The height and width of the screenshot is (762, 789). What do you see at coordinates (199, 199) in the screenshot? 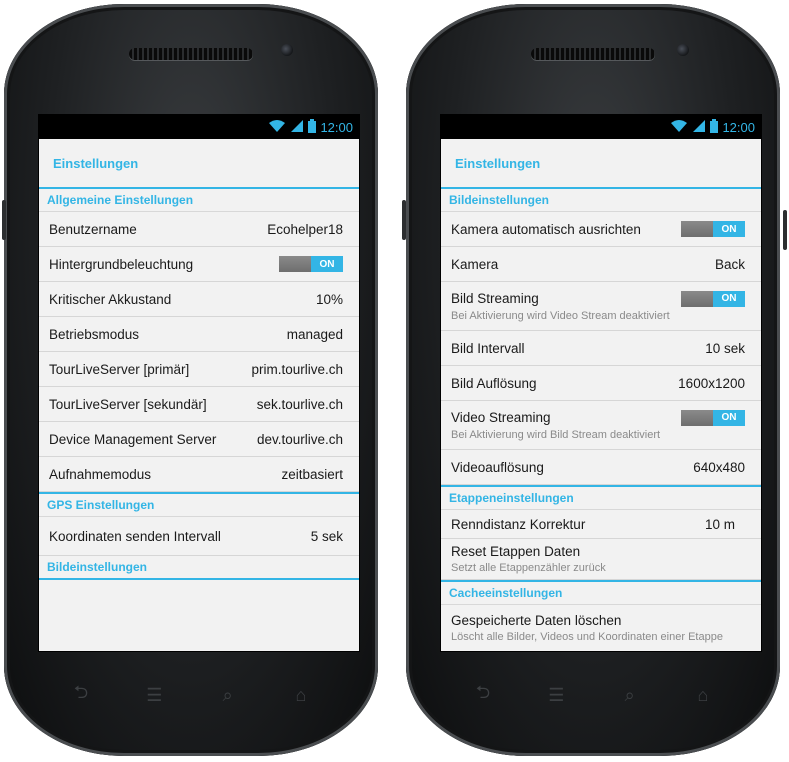
I see `section-allgemeine-einstellungen: Allgemeine Einstellungen` at bounding box center [199, 199].